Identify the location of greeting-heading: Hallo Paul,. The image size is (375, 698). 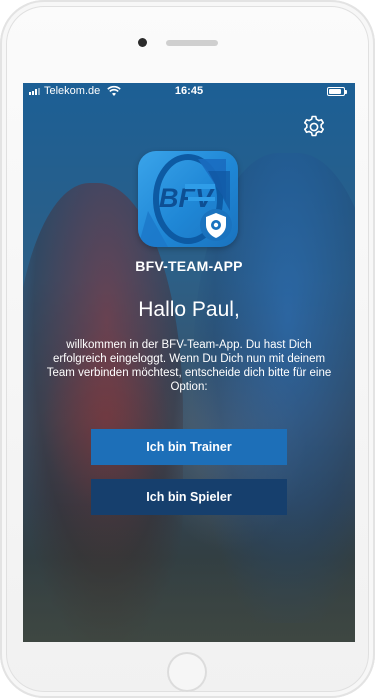
(189, 309).